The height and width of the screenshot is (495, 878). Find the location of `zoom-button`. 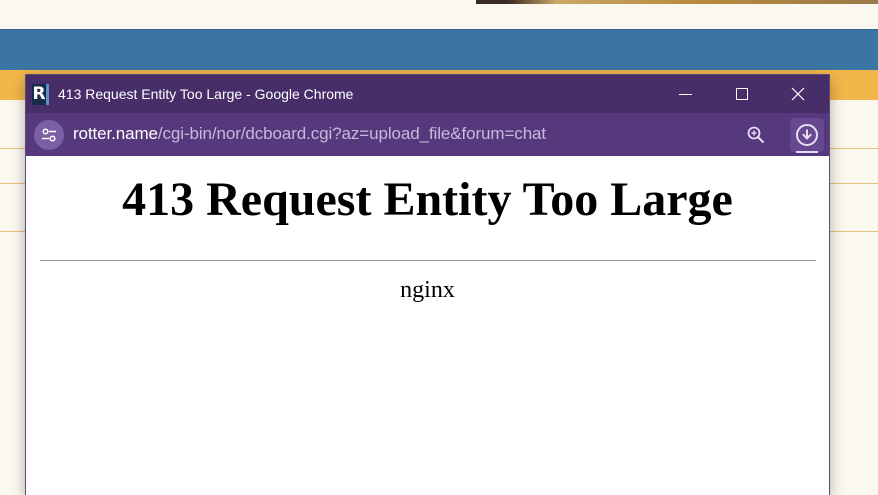

zoom-button is located at coordinates (756, 135).